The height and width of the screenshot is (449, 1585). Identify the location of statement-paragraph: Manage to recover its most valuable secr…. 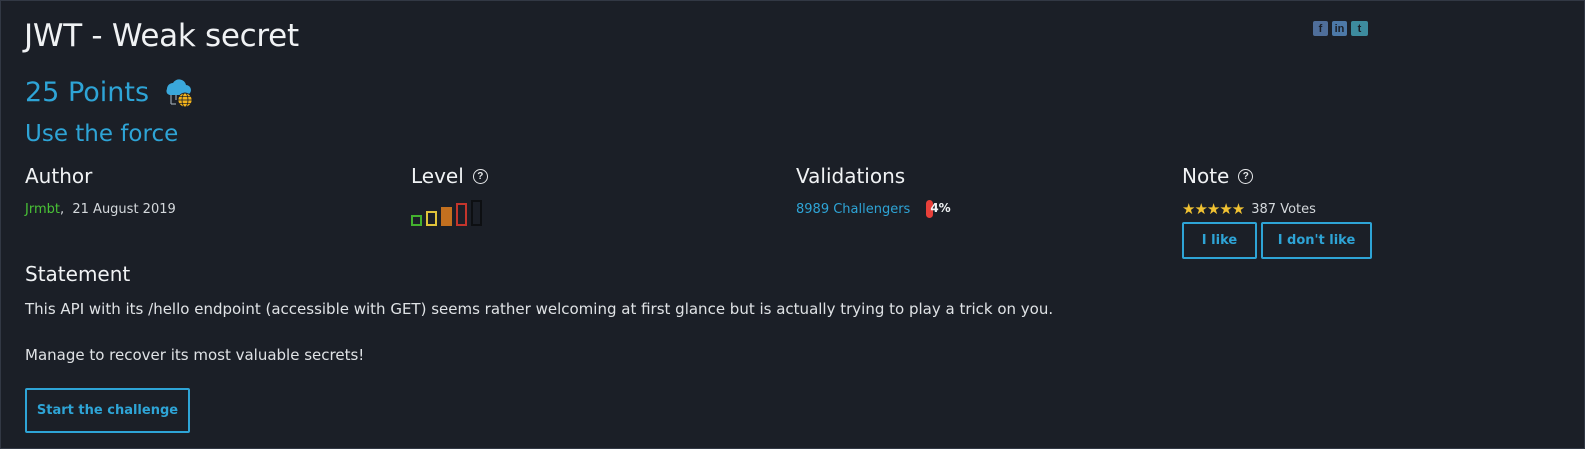
(195, 355).